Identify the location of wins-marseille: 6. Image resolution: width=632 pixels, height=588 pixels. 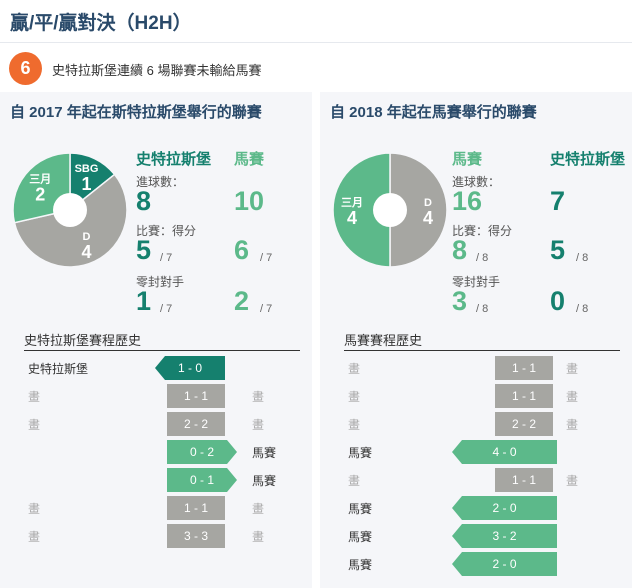
(242, 250).